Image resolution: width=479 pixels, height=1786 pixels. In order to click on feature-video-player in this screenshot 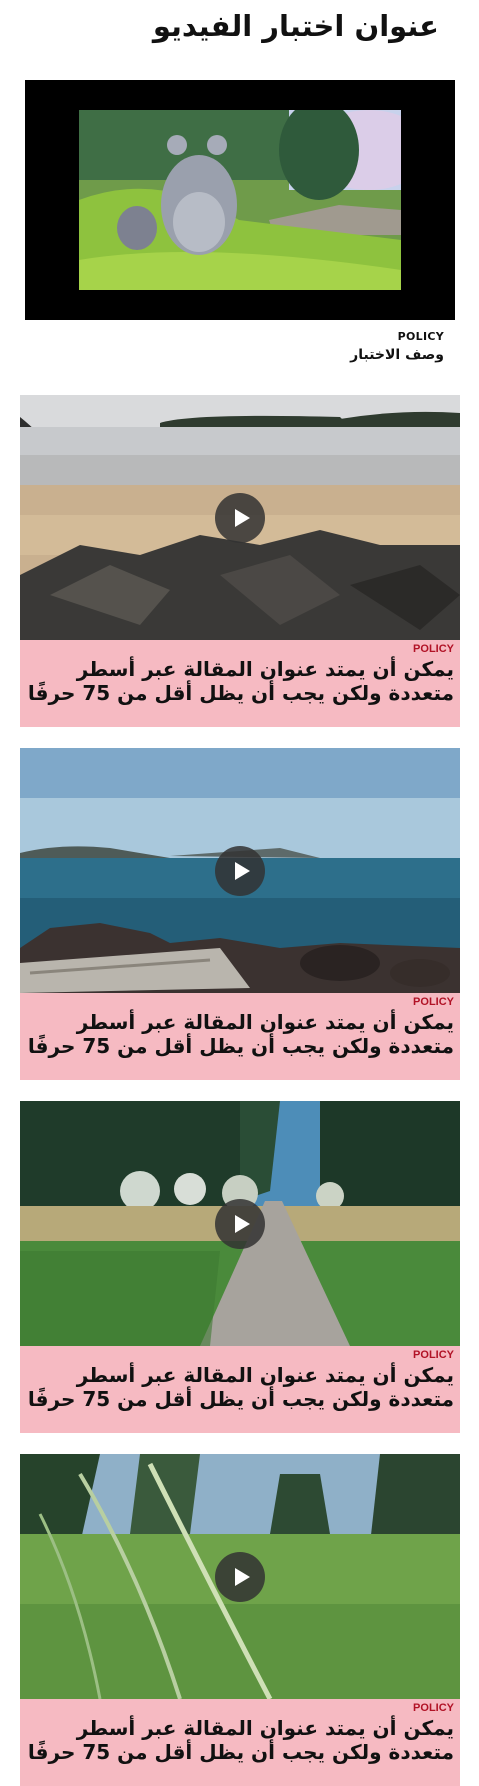, I will do `click(240, 200)`.